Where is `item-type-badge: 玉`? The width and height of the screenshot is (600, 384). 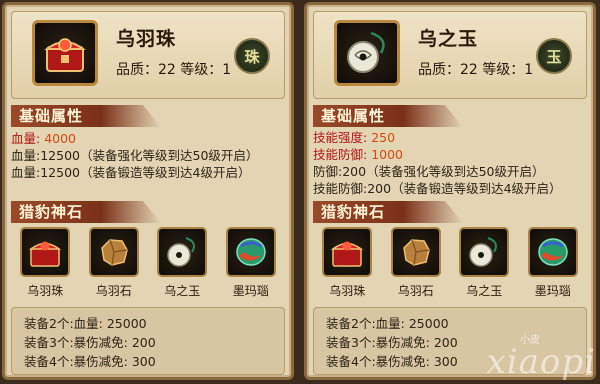
item-type-badge: 玉 is located at coordinates (554, 56).